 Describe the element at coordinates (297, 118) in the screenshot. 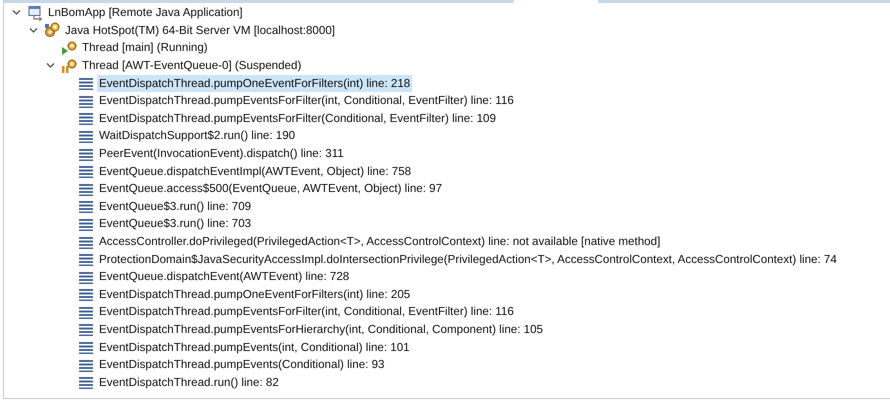

I see `tree-item: EventDispatchThread.pumpEventsForFilter(Conditional, EventFilter) line: 109` at that location.